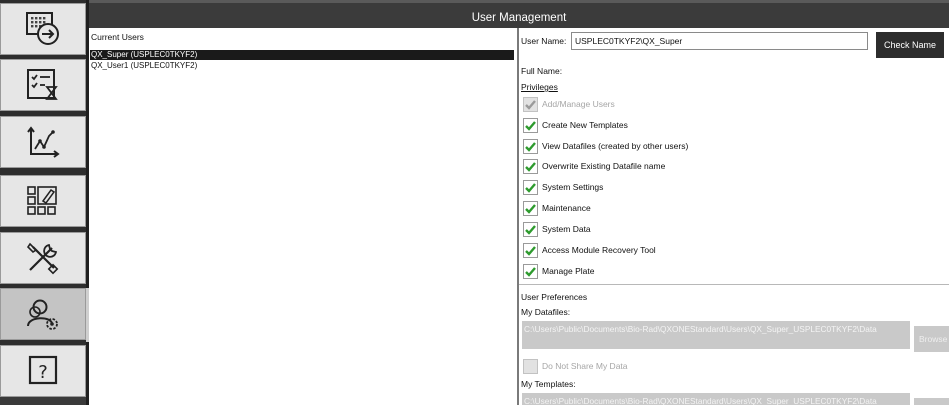  What do you see at coordinates (546, 312) in the screenshot?
I see `my-datafiles-label: My Datafiles:` at bounding box center [546, 312].